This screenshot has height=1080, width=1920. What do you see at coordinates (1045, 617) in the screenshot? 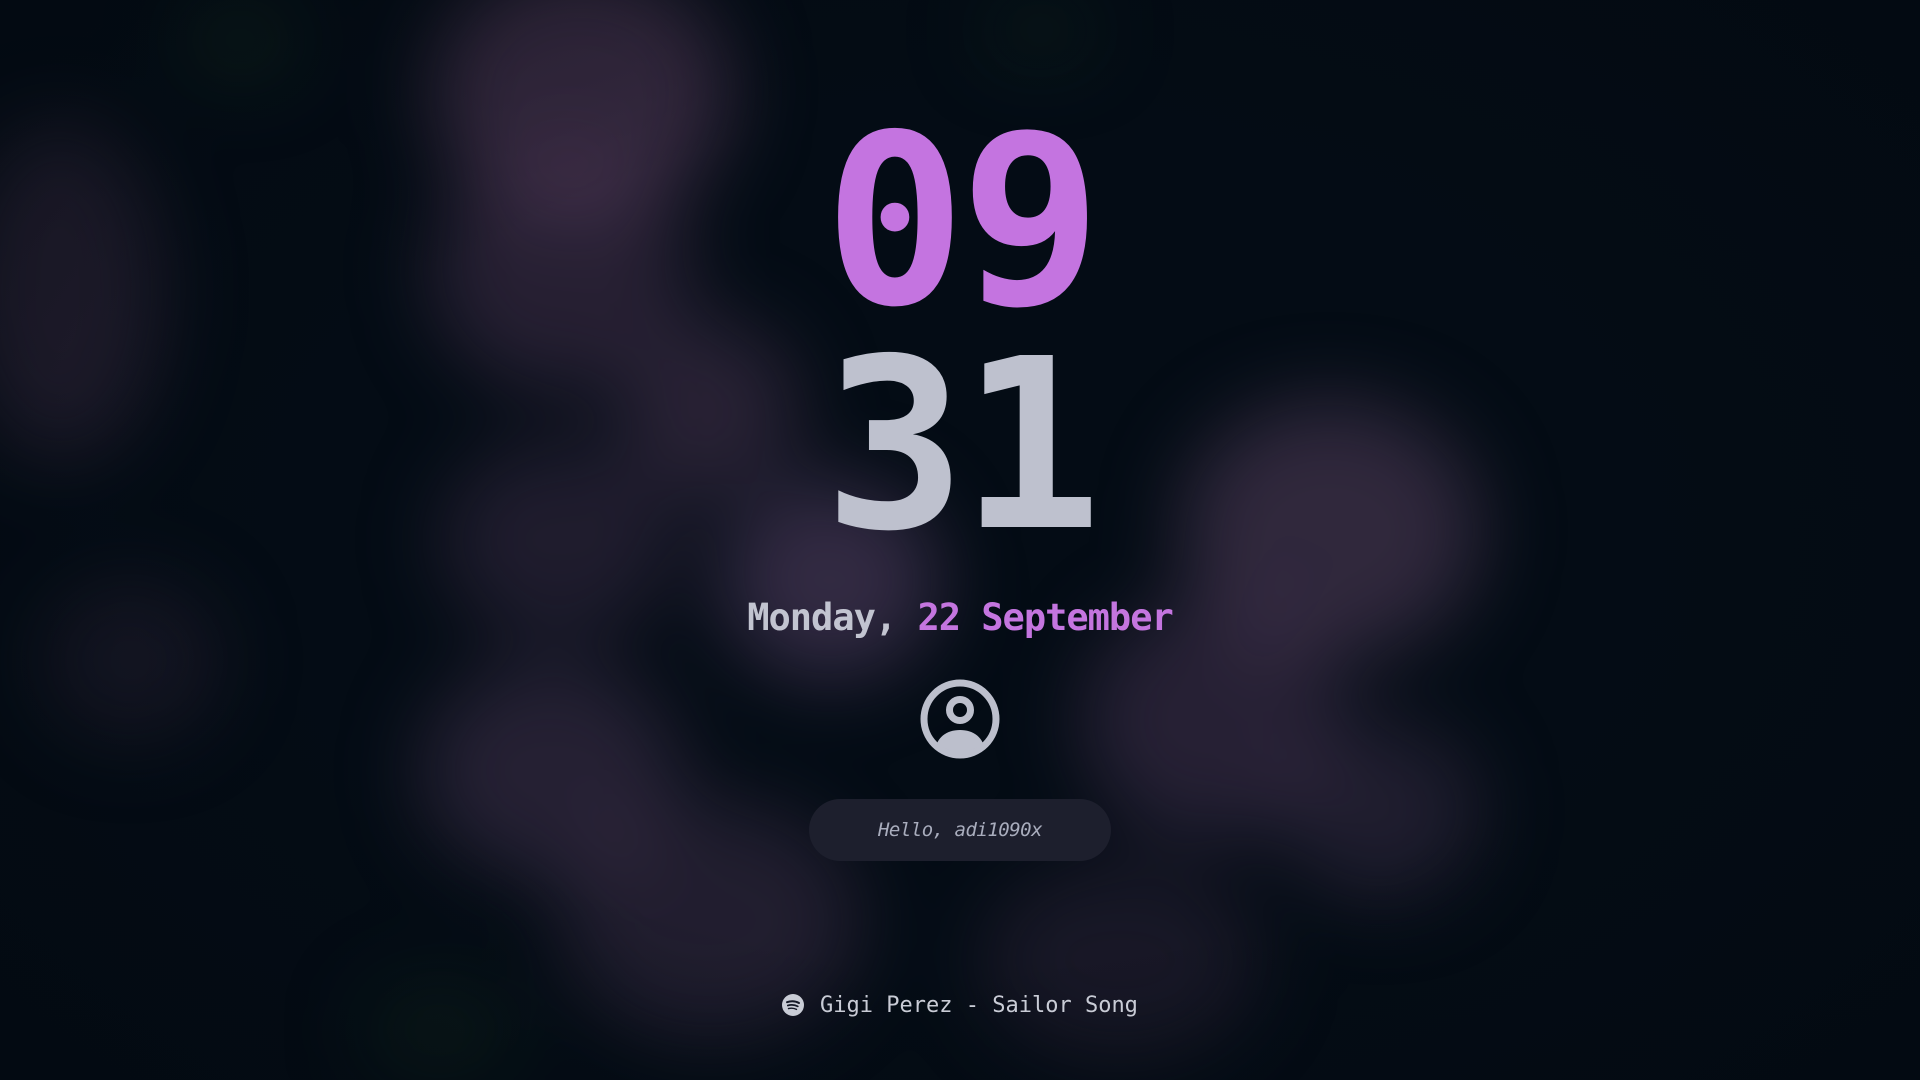
I see `date-day-month: 22 September` at bounding box center [1045, 617].